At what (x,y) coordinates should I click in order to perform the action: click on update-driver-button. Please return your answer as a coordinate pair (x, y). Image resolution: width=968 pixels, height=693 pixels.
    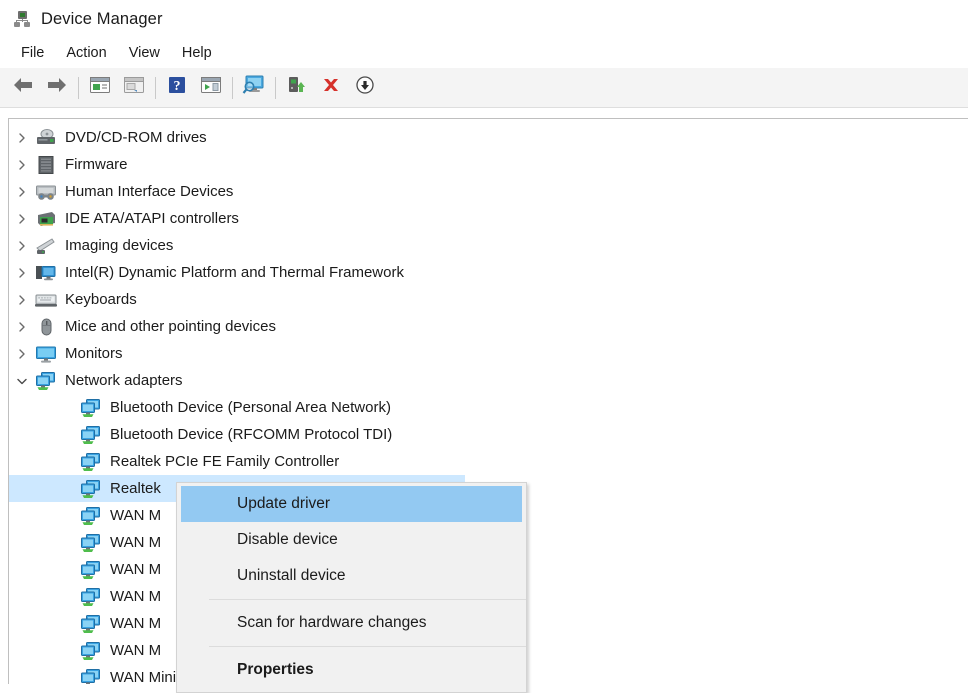
    Looking at the image, I should click on (297, 88).